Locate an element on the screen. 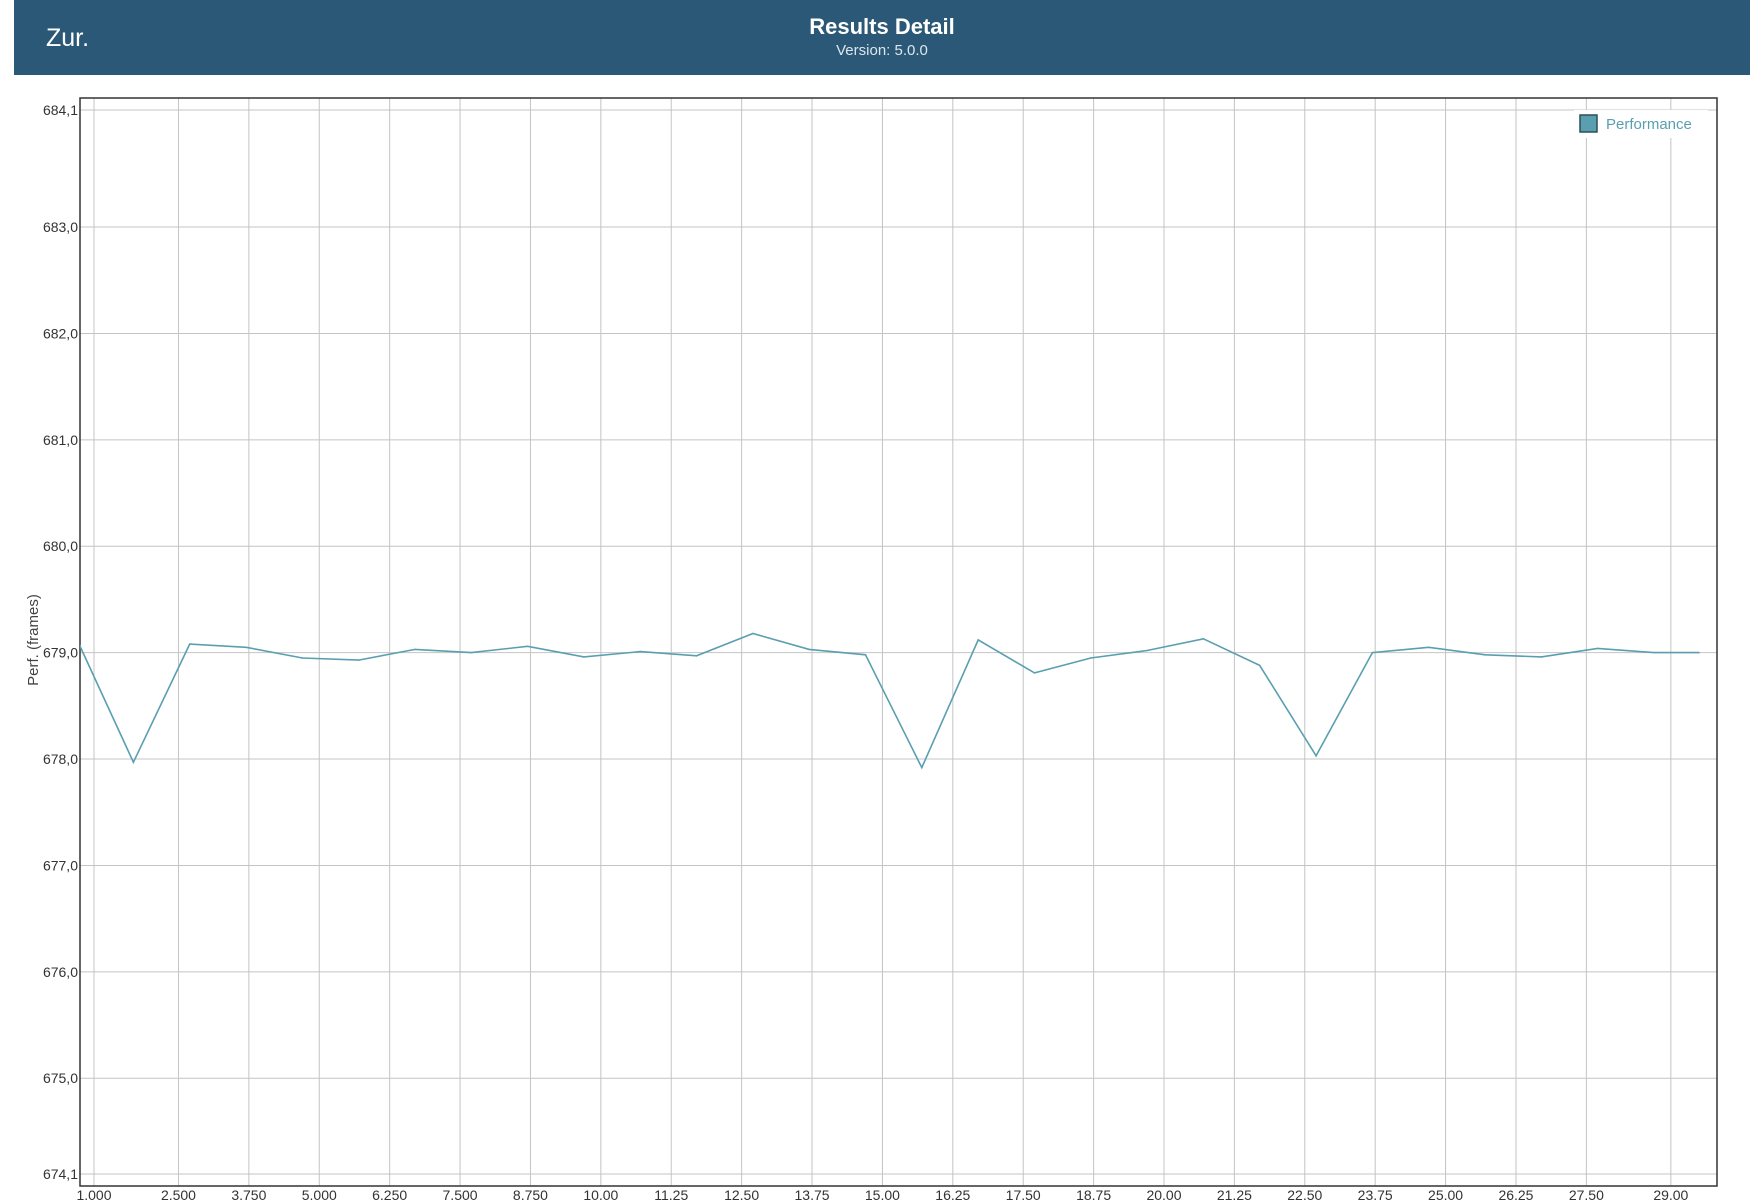 This screenshot has height=1200, width=1764. x-tick-label: 5,000 is located at coordinates (319, 1193).